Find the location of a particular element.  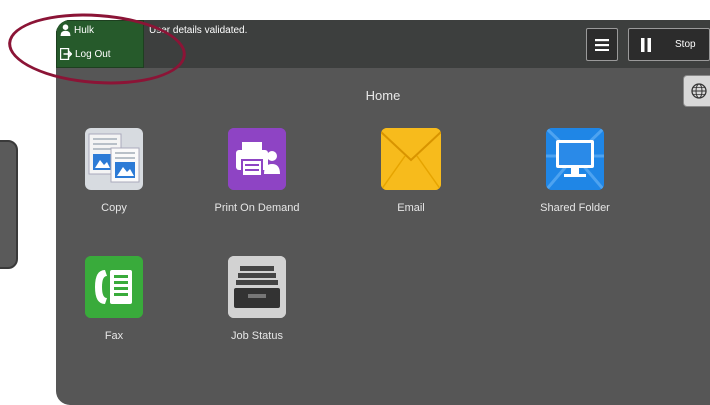

app-job-status: Job Status is located at coordinates (257, 299).